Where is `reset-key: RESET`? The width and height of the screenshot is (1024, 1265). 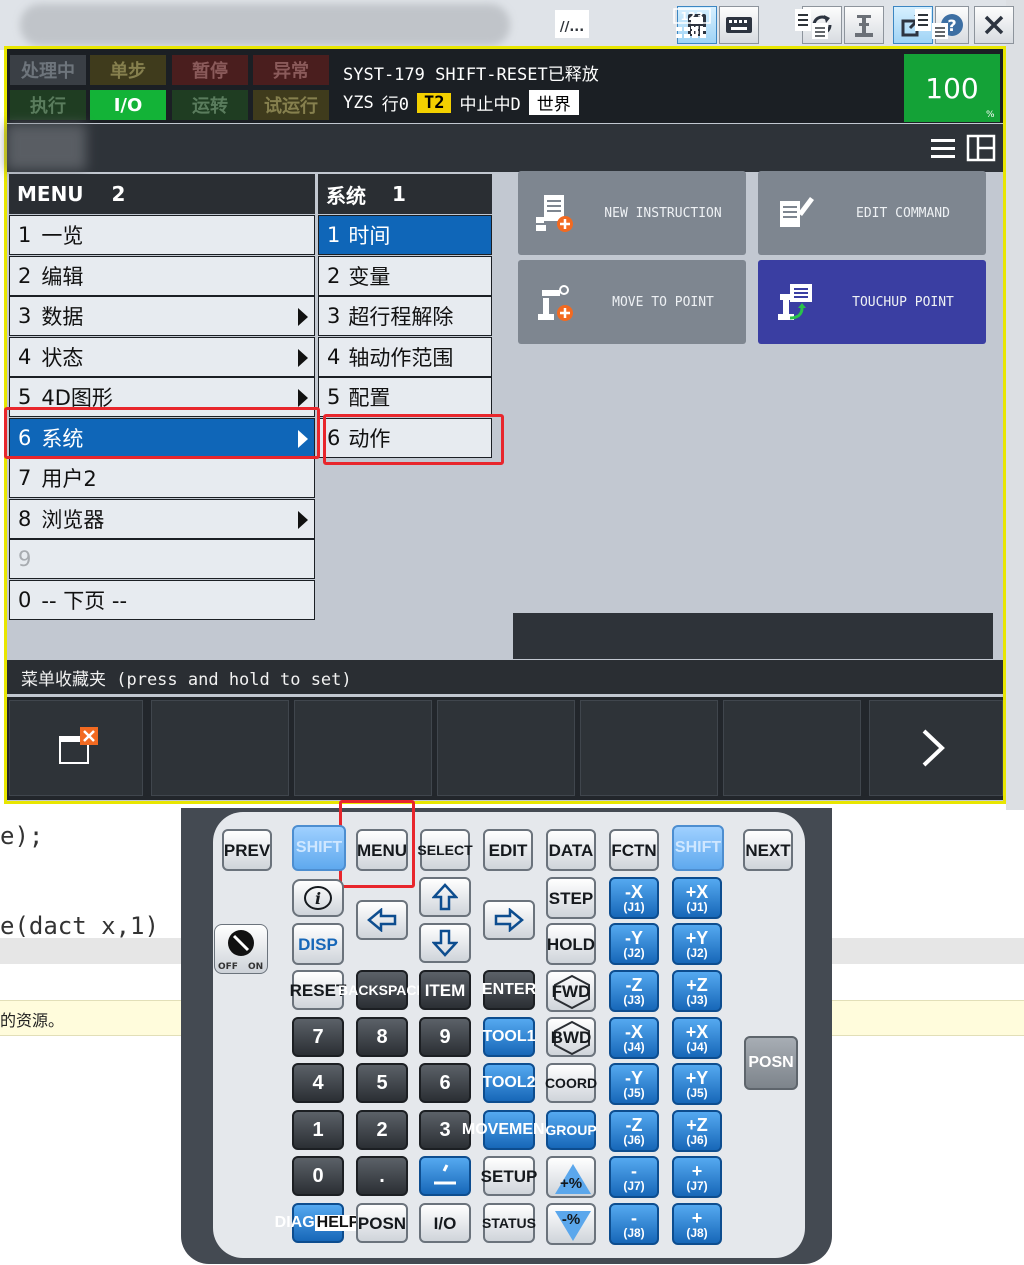
reset-key: RESET is located at coordinates (318, 990).